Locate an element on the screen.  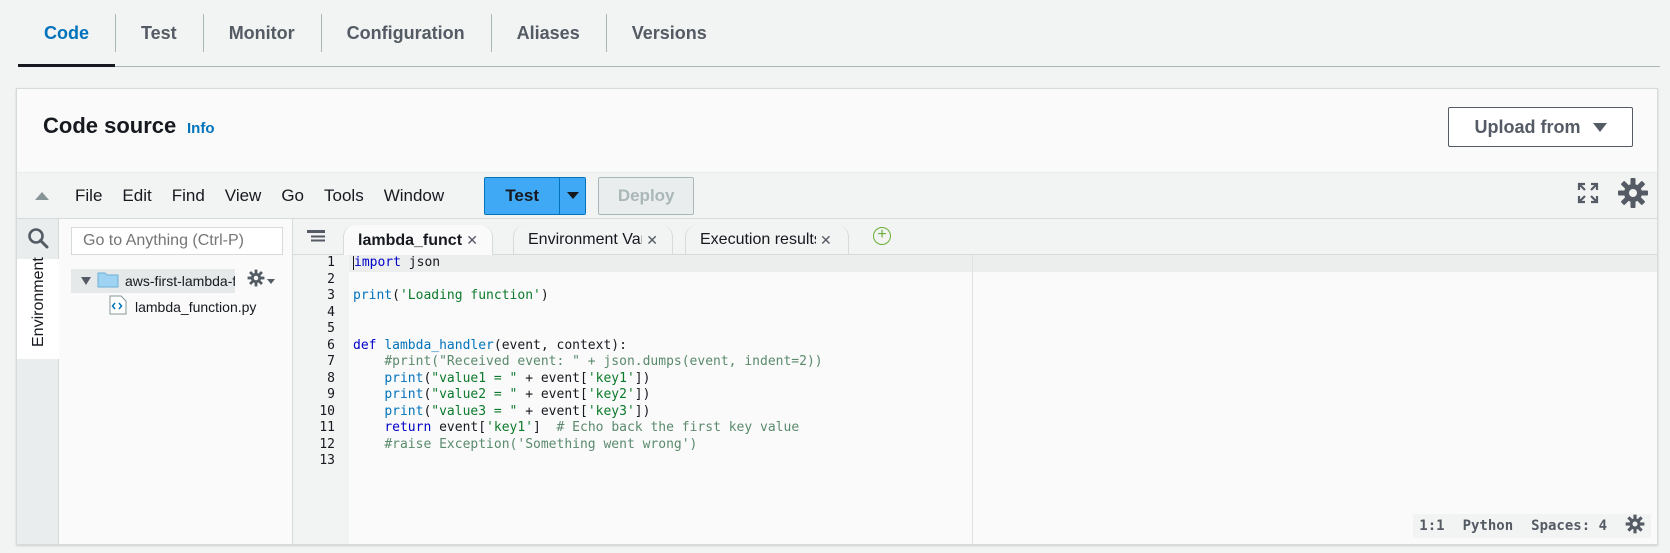
line-number: 10 is located at coordinates (327, 411).